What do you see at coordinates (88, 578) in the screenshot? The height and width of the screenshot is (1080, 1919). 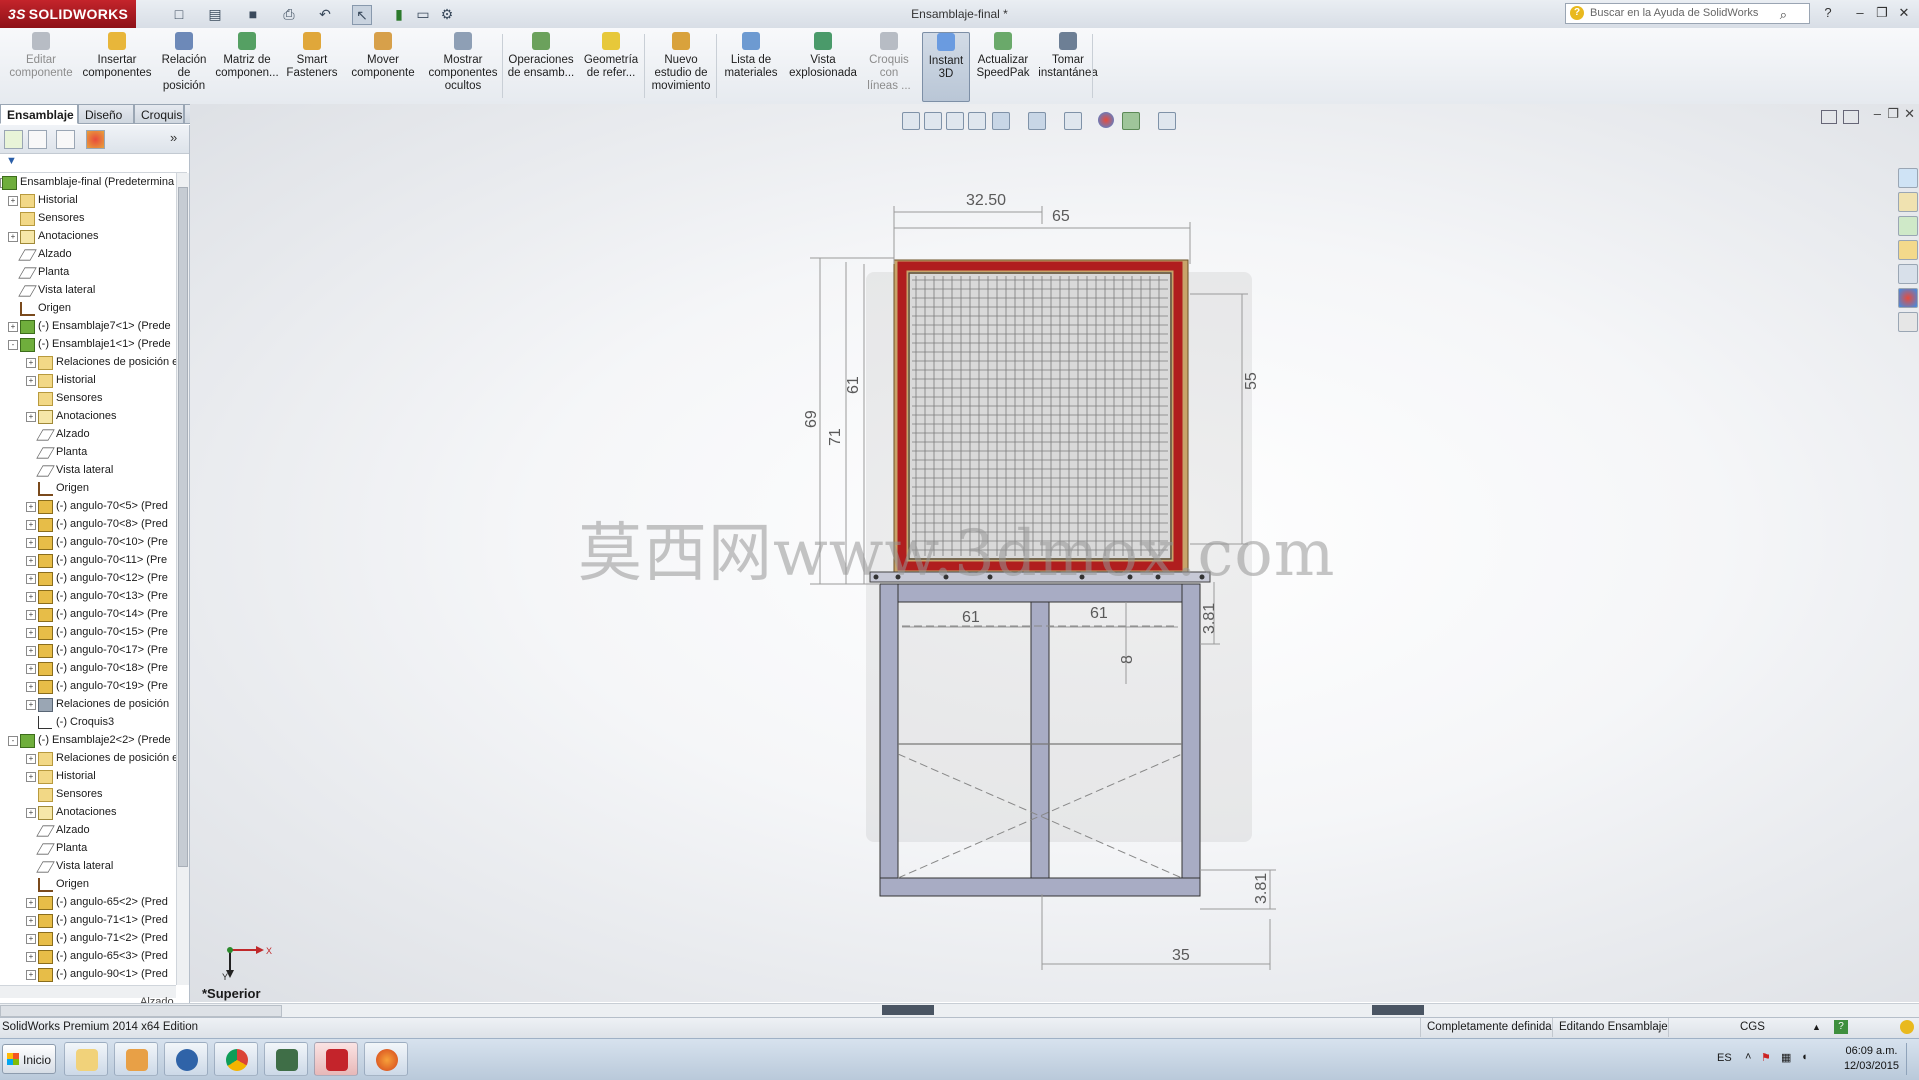 I see `tree-item: + (-) angulo-70<12> (Pre` at bounding box center [88, 578].